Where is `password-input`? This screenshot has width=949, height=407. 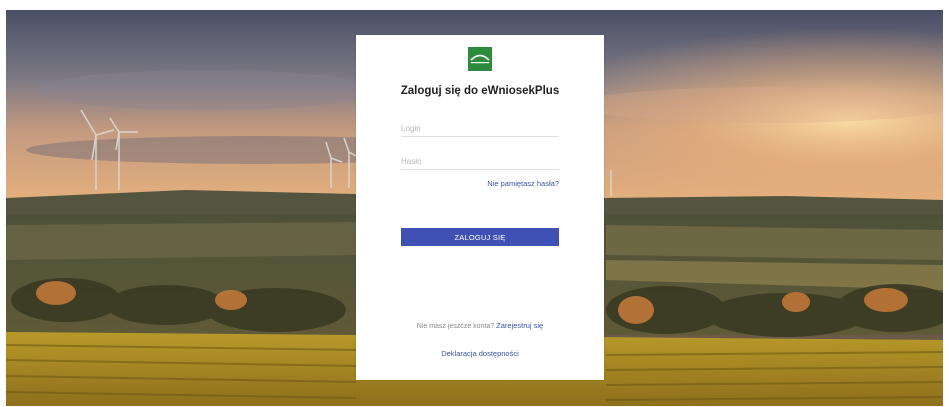 password-input is located at coordinates (480, 161).